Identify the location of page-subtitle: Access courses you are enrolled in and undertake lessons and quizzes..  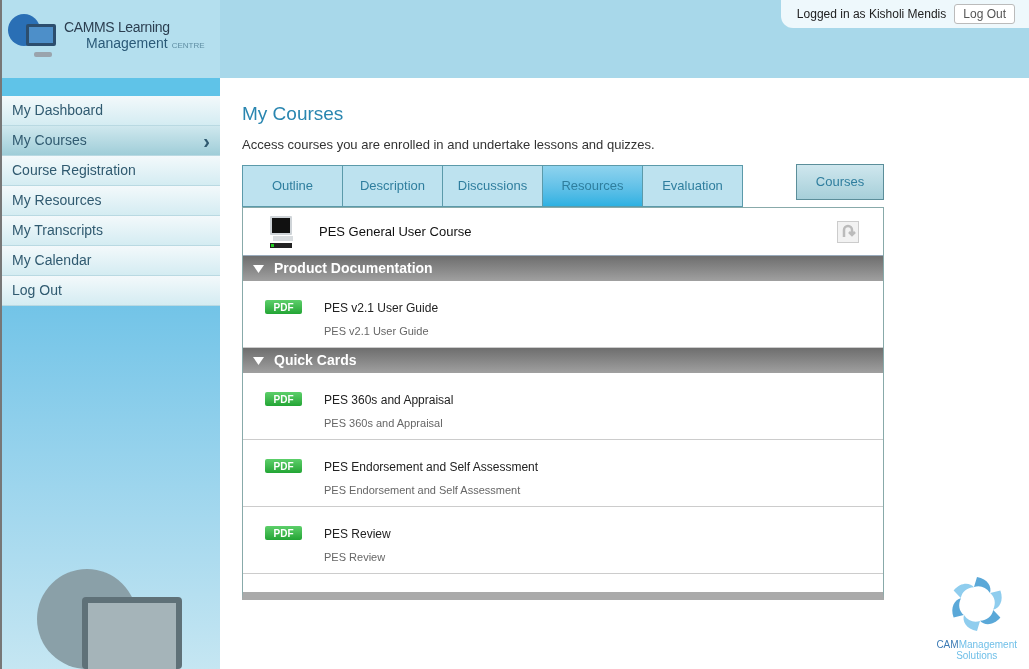
(449, 144).